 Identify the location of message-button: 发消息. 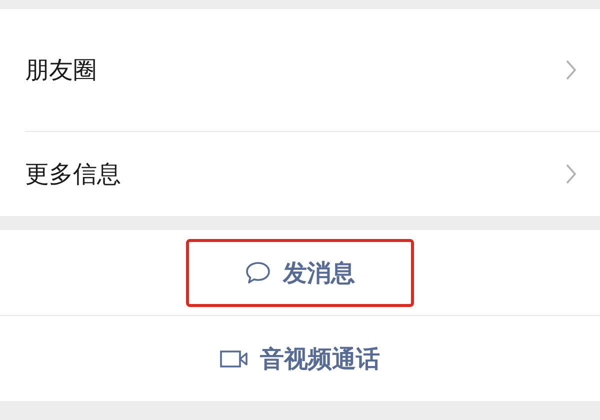
(300, 272).